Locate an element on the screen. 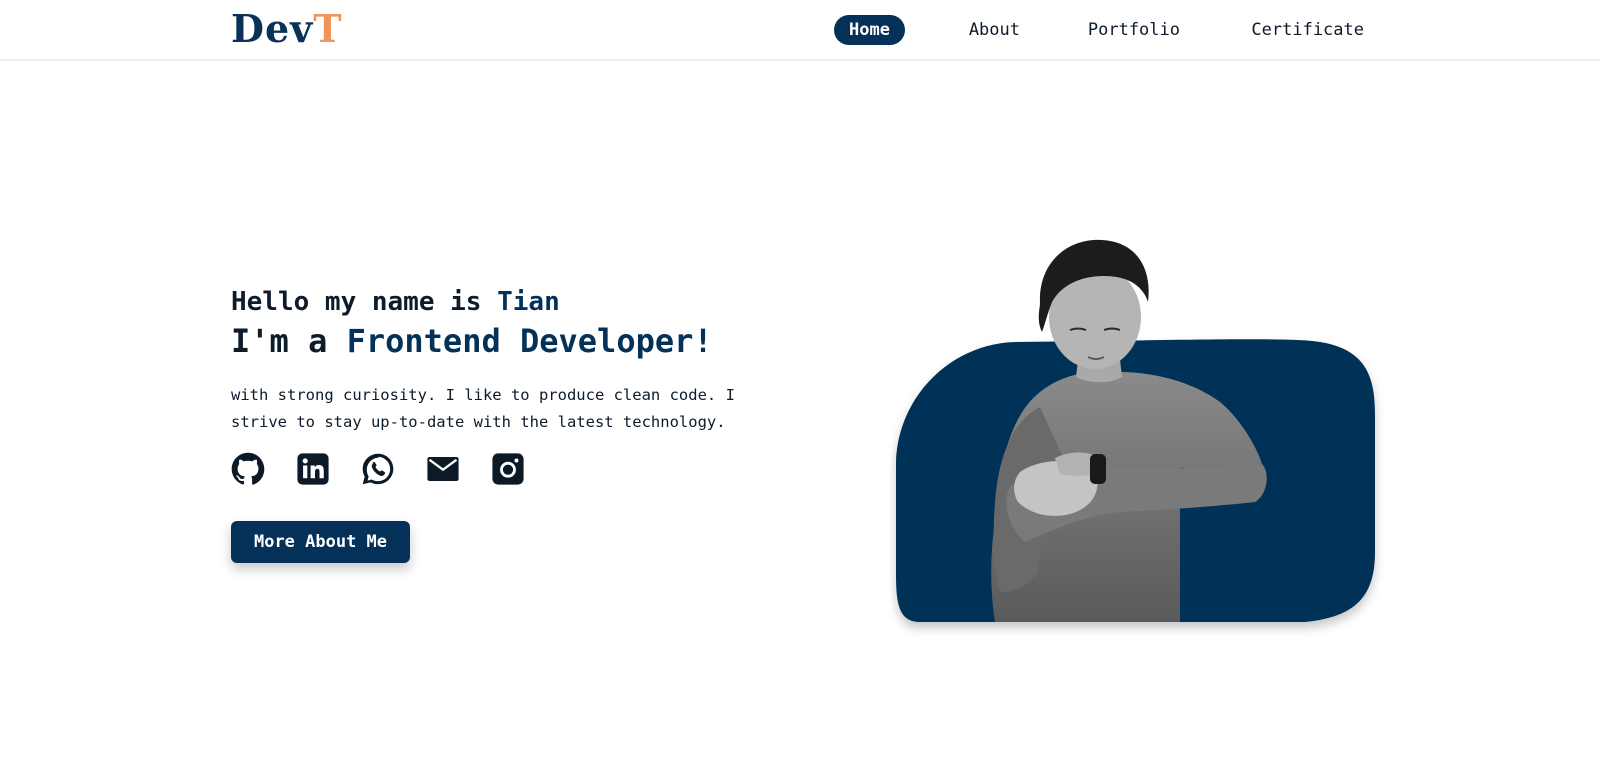  logo: DevT is located at coordinates (287, 28).